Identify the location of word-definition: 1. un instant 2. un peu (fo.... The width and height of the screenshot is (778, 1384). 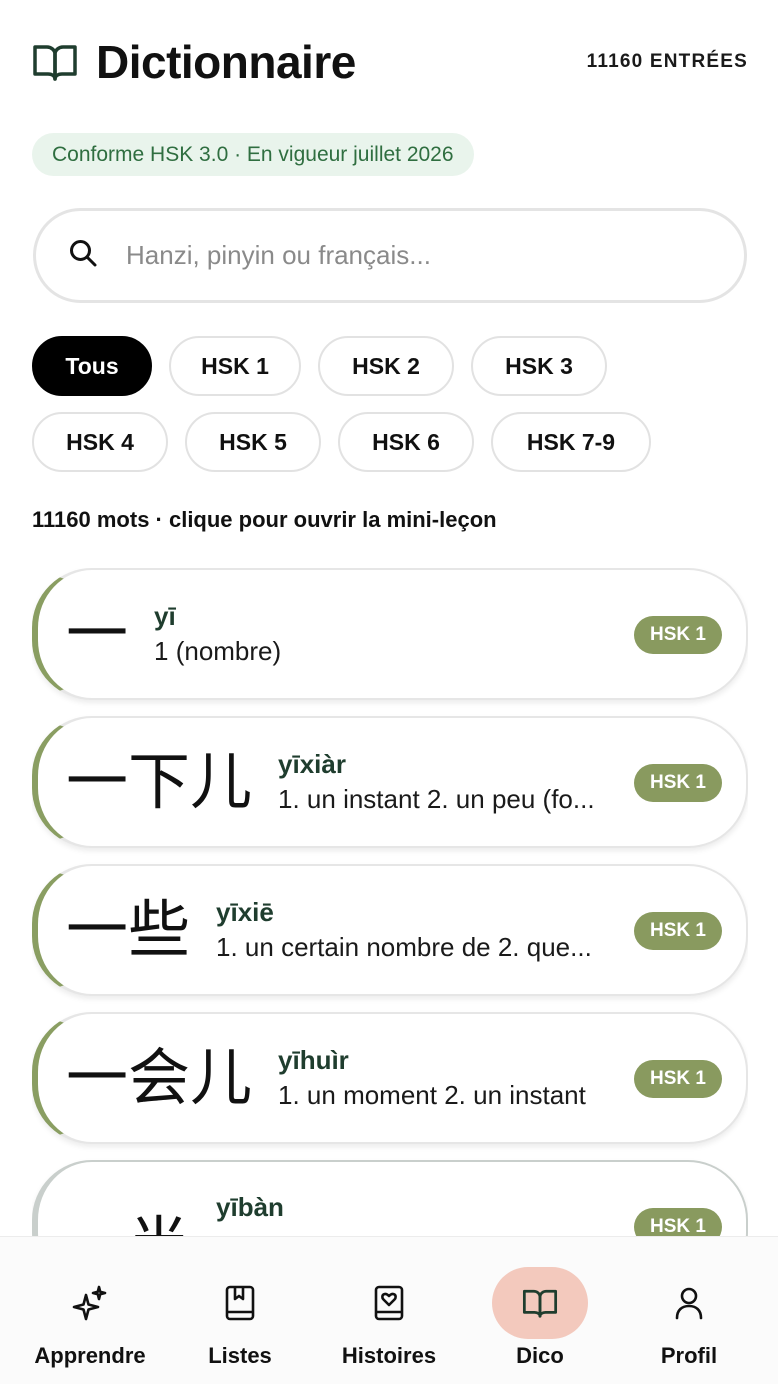
(436, 799).